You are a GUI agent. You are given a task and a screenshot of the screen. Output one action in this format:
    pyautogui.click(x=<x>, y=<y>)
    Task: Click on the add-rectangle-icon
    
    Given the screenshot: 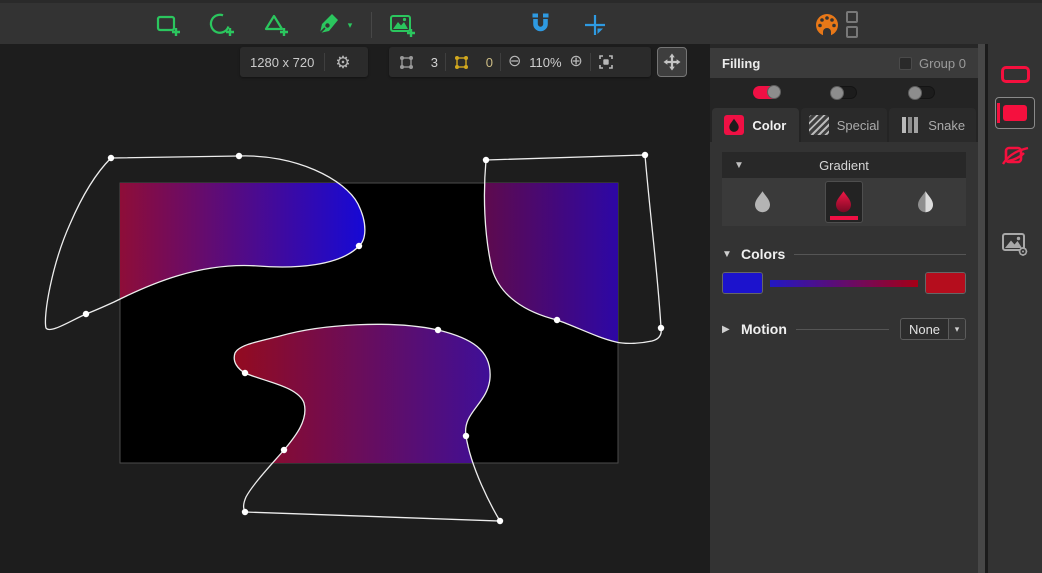 What is the action you would take?
    pyautogui.click(x=168, y=25)
    